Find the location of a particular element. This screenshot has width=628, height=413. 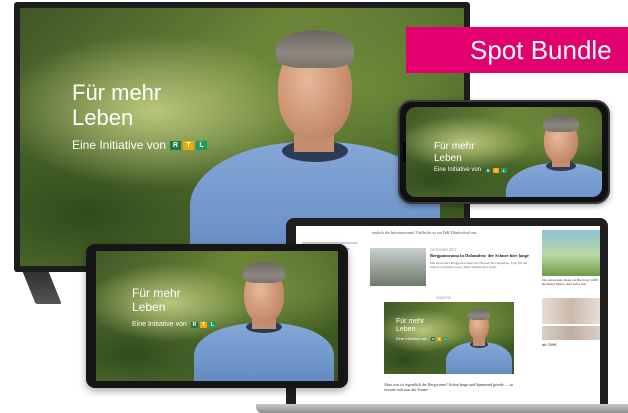

phone-screen: Für mehr Leben Eine Initiative von R T L is located at coordinates (504, 152).